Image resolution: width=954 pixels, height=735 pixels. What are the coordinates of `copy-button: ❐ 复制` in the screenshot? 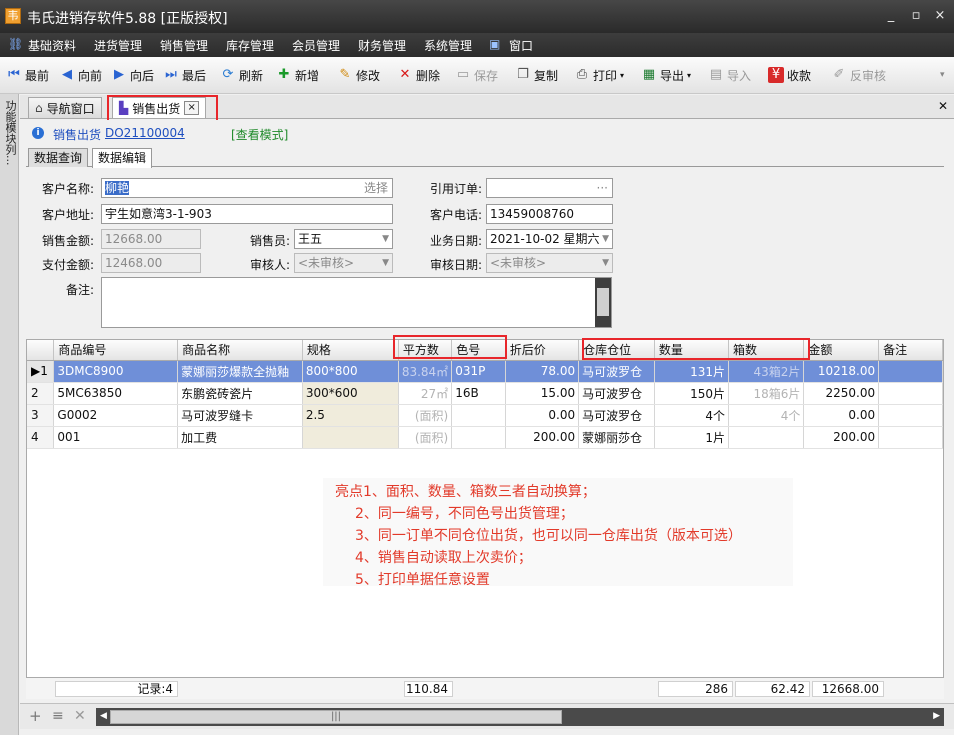 It's located at (536, 75).